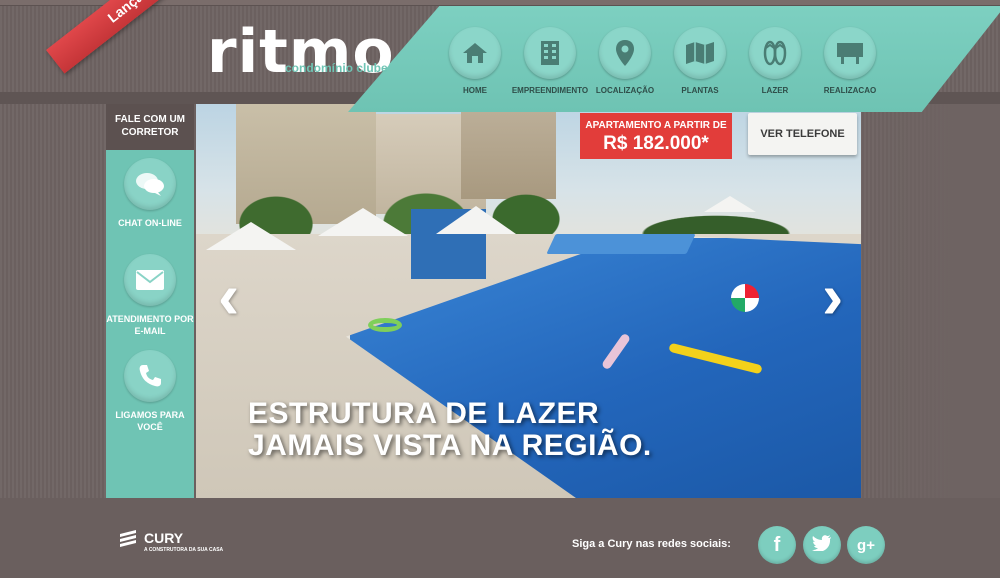  I want to click on slider-prev-arrow: ‹, so click(228, 296).